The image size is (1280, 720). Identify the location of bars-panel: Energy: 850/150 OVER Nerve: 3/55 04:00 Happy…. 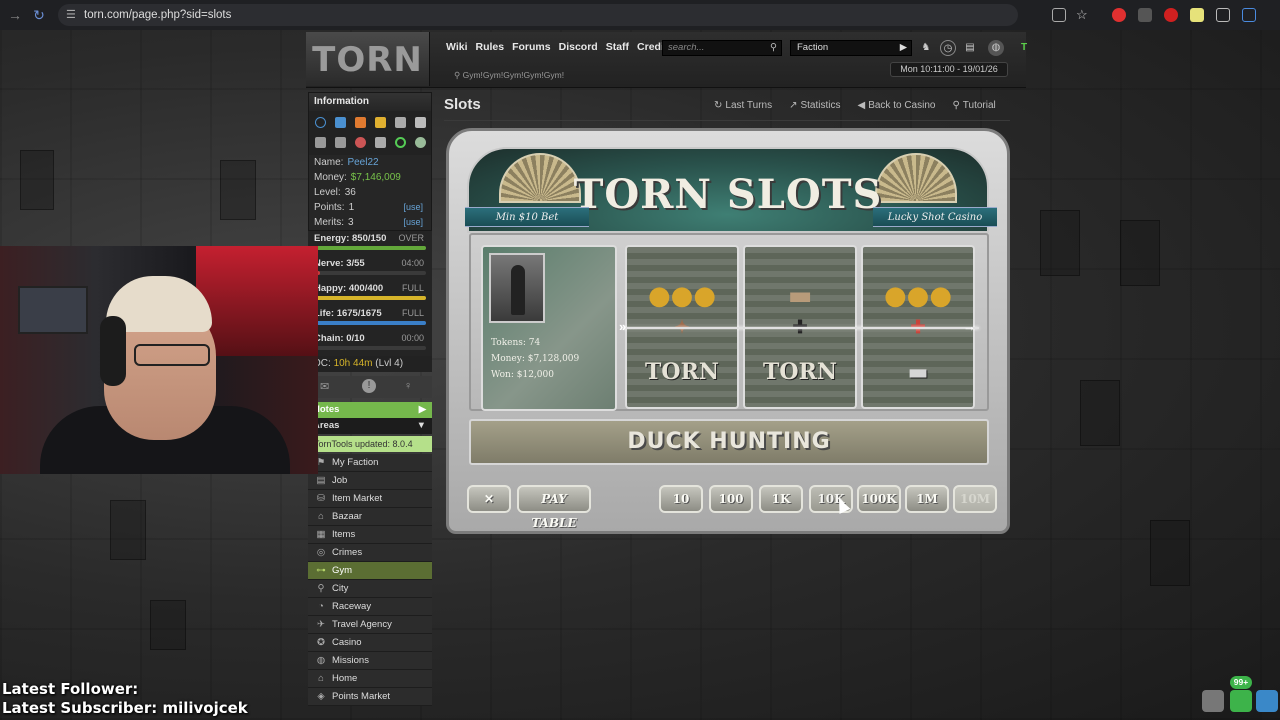
(370, 293).